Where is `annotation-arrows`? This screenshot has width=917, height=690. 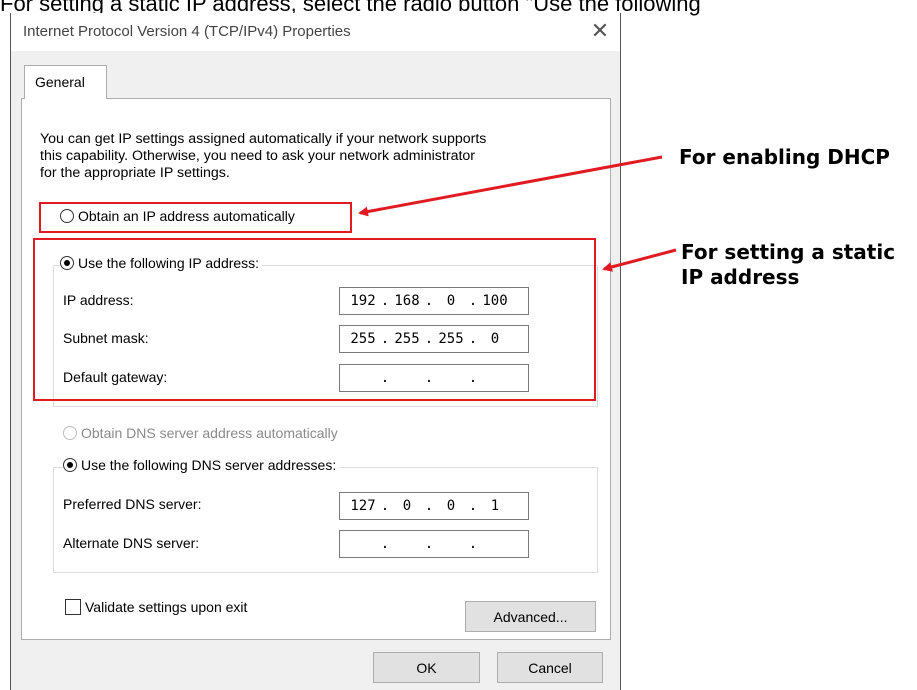 annotation-arrows is located at coordinates (517, 213).